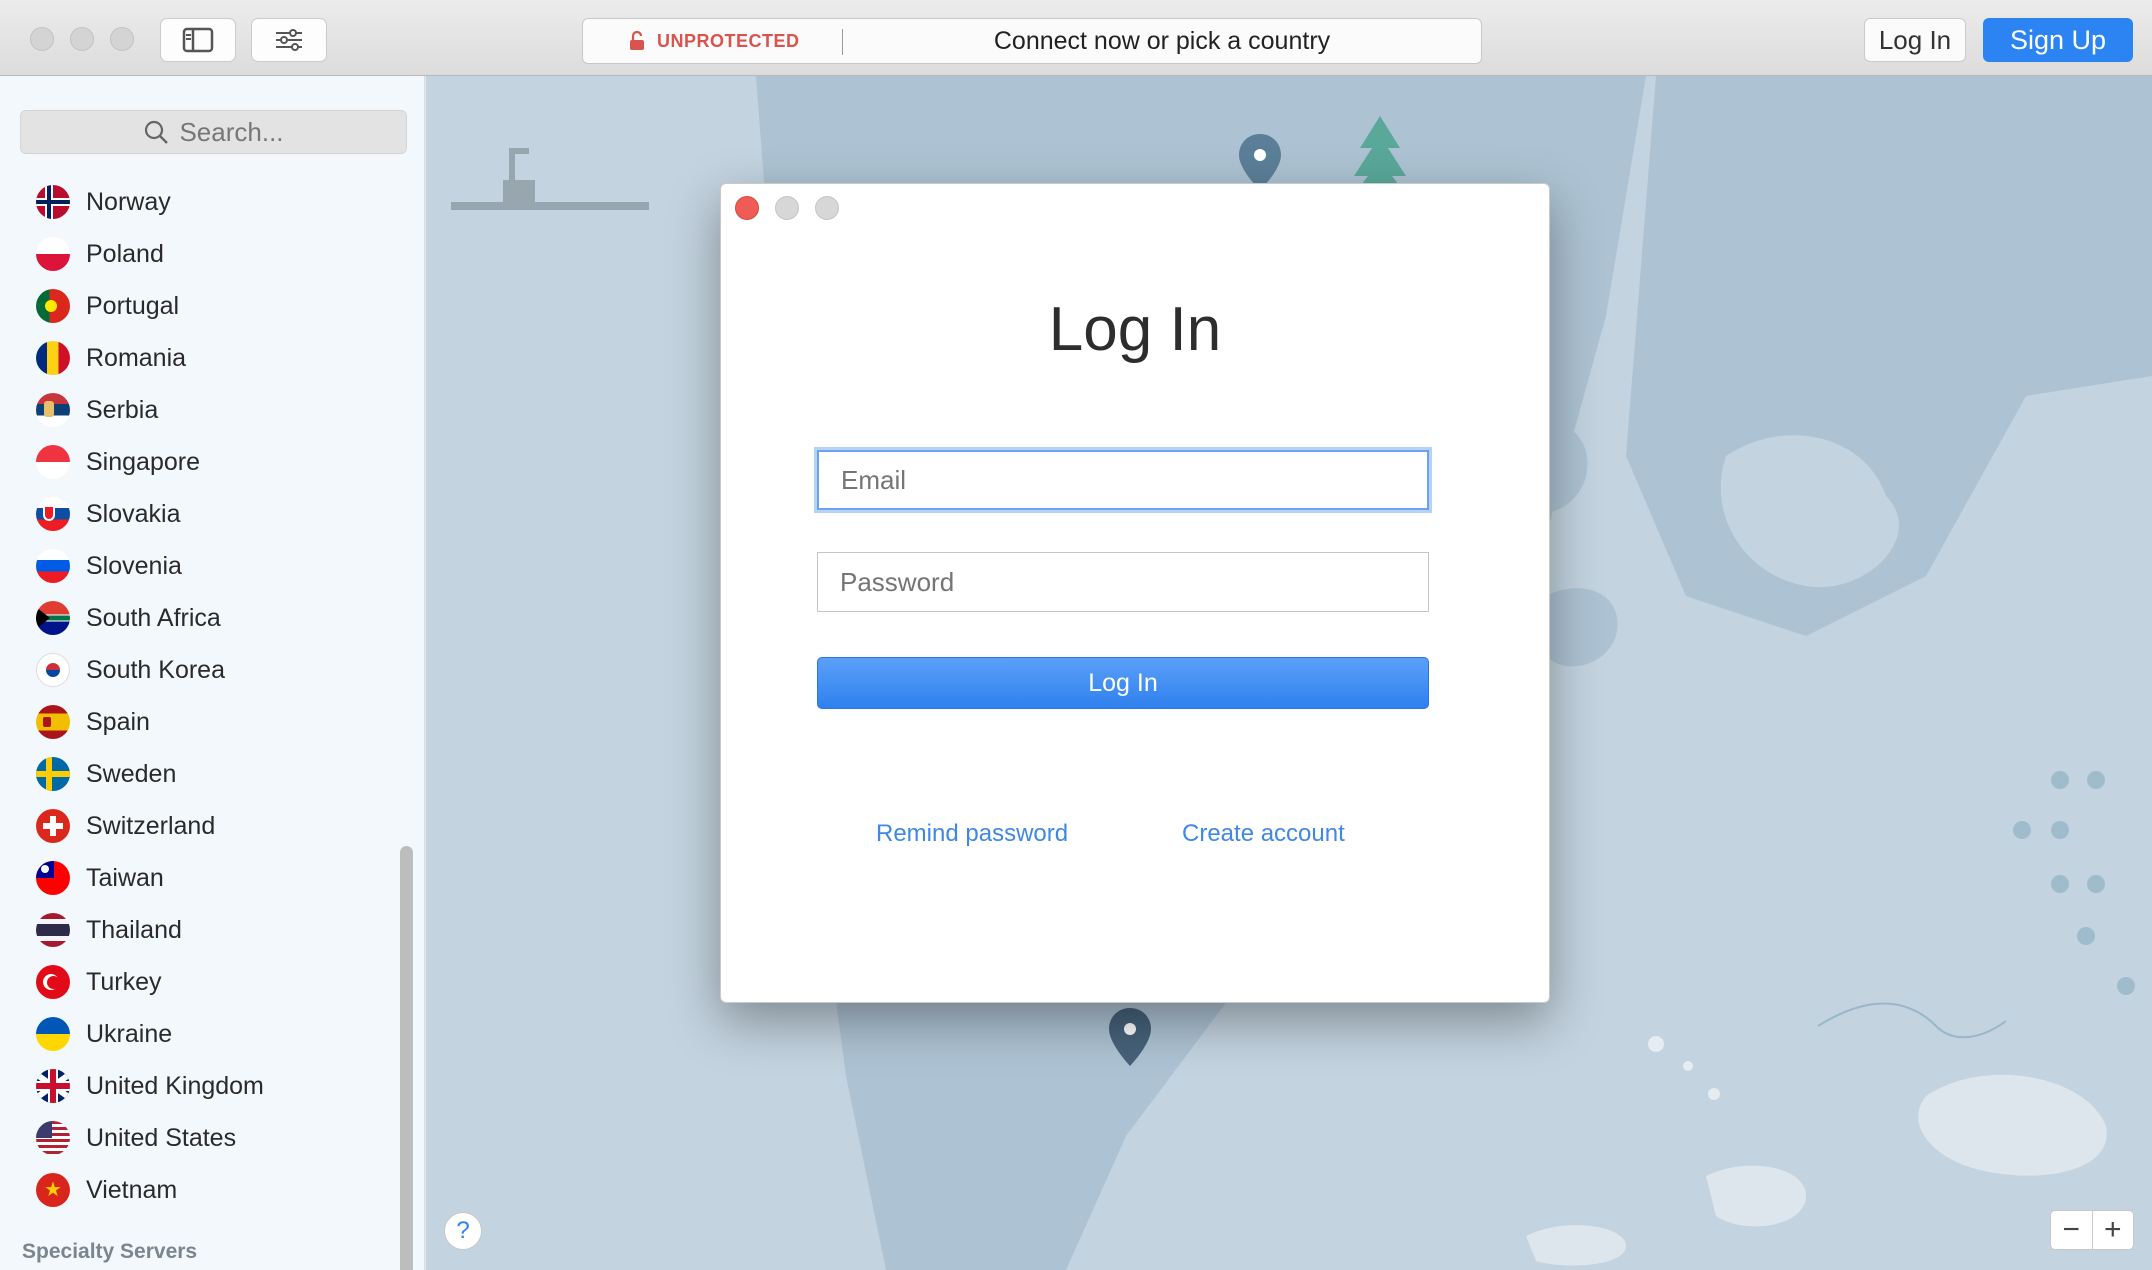  What do you see at coordinates (53, 566) in the screenshot?
I see `slovenia-flag-icon` at bounding box center [53, 566].